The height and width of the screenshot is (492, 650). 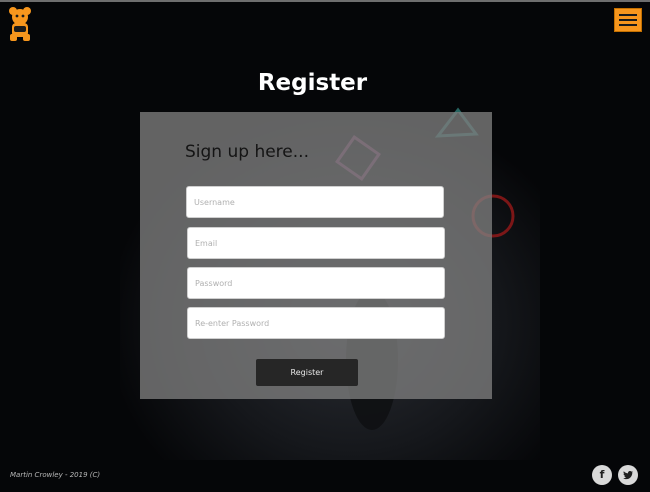 I want to click on twitter-icon, so click(x=628, y=475).